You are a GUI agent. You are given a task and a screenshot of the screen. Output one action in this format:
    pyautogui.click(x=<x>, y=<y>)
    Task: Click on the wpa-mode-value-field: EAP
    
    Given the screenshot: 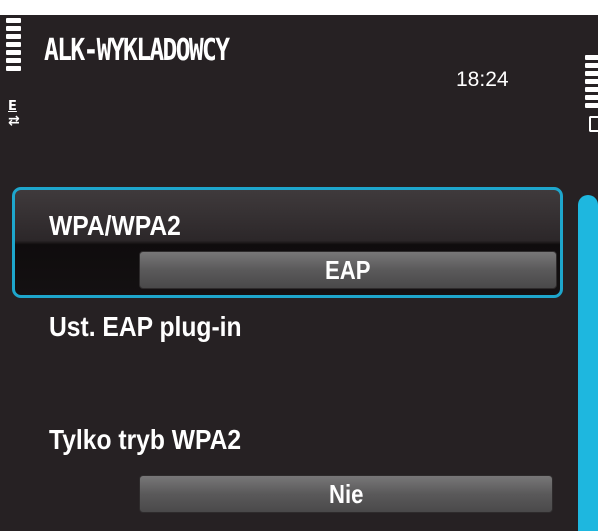 What is the action you would take?
    pyautogui.click(x=348, y=270)
    